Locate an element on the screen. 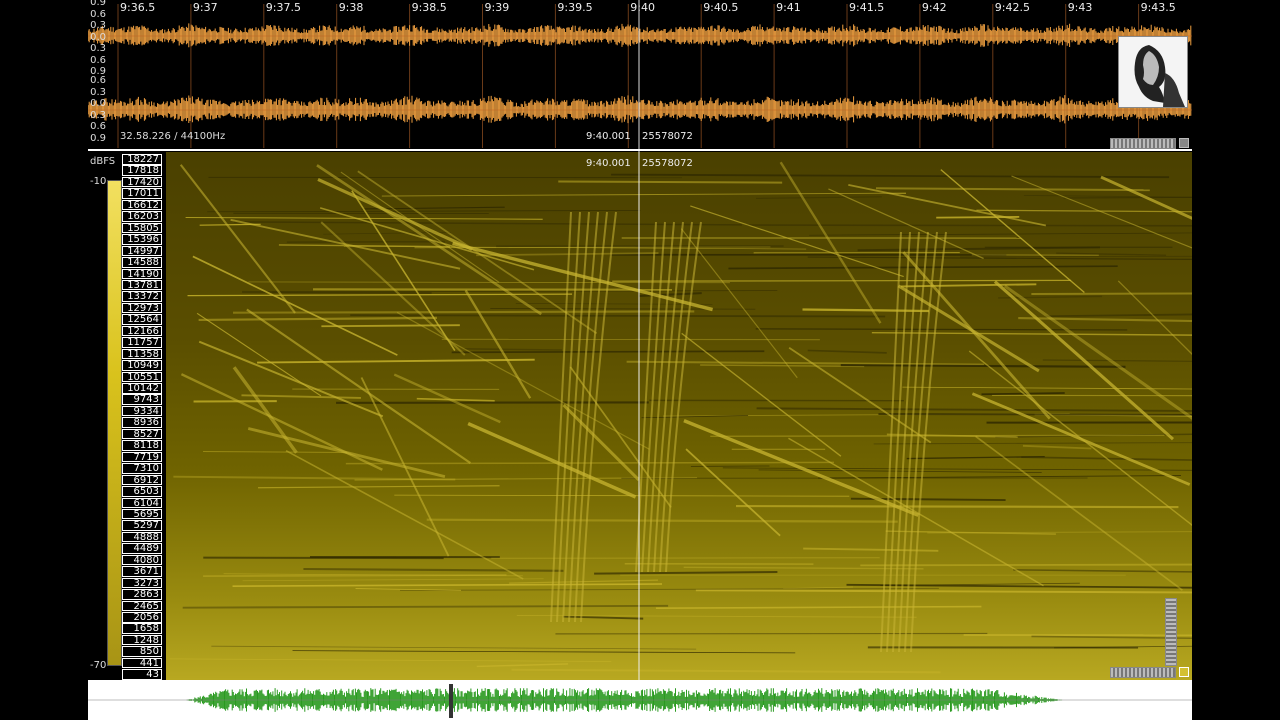 This screenshot has height=720, width=1280. frequency-label: 43 is located at coordinates (142, 674).